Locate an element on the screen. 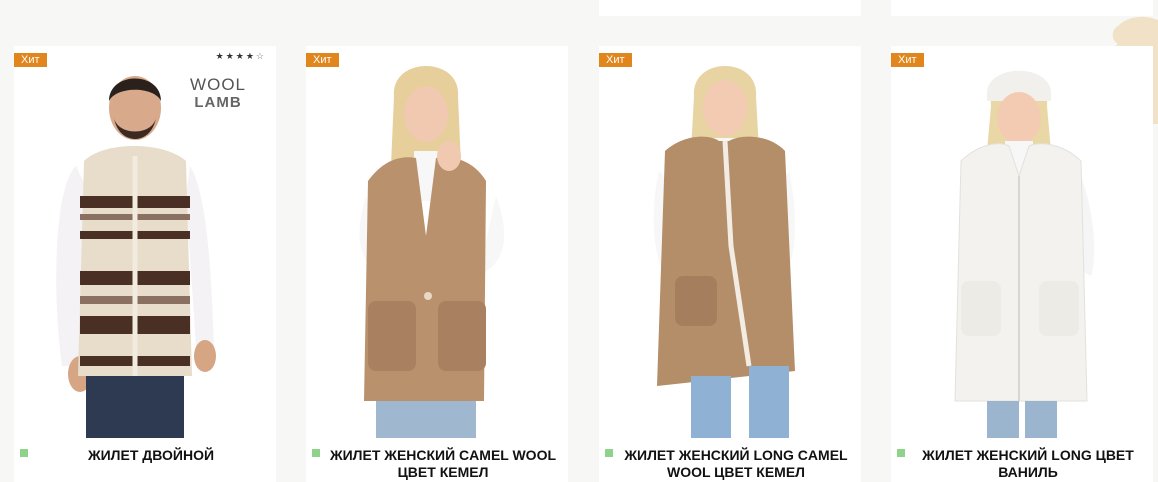 The image size is (1158, 482). product-title: Жилет двойной is located at coordinates (151, 455).